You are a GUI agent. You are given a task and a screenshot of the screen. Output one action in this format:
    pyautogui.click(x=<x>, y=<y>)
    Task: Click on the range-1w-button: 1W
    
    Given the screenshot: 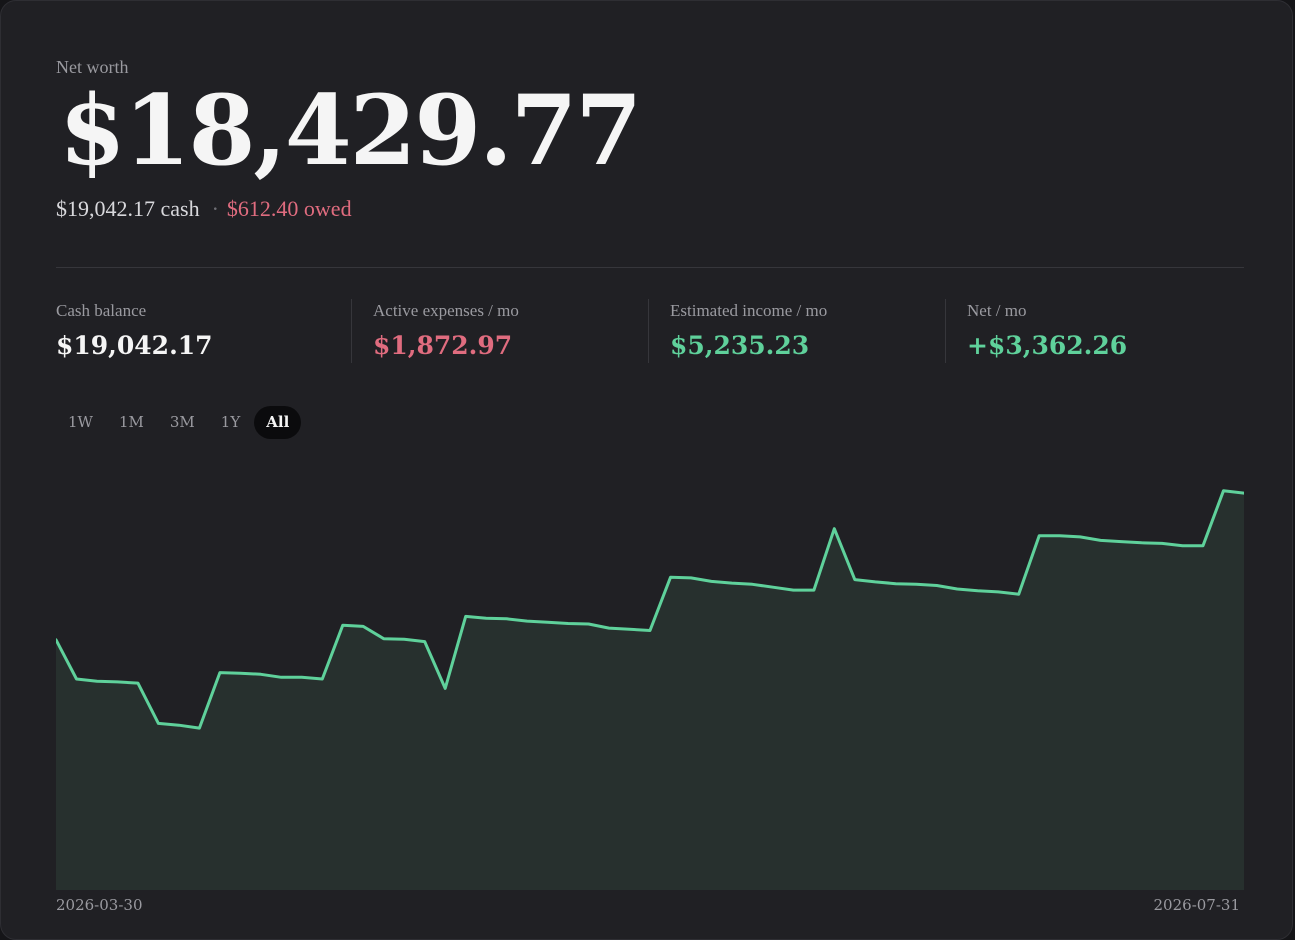 What is the action you would take?
    pyautogui.click(x=80, y=422)
    